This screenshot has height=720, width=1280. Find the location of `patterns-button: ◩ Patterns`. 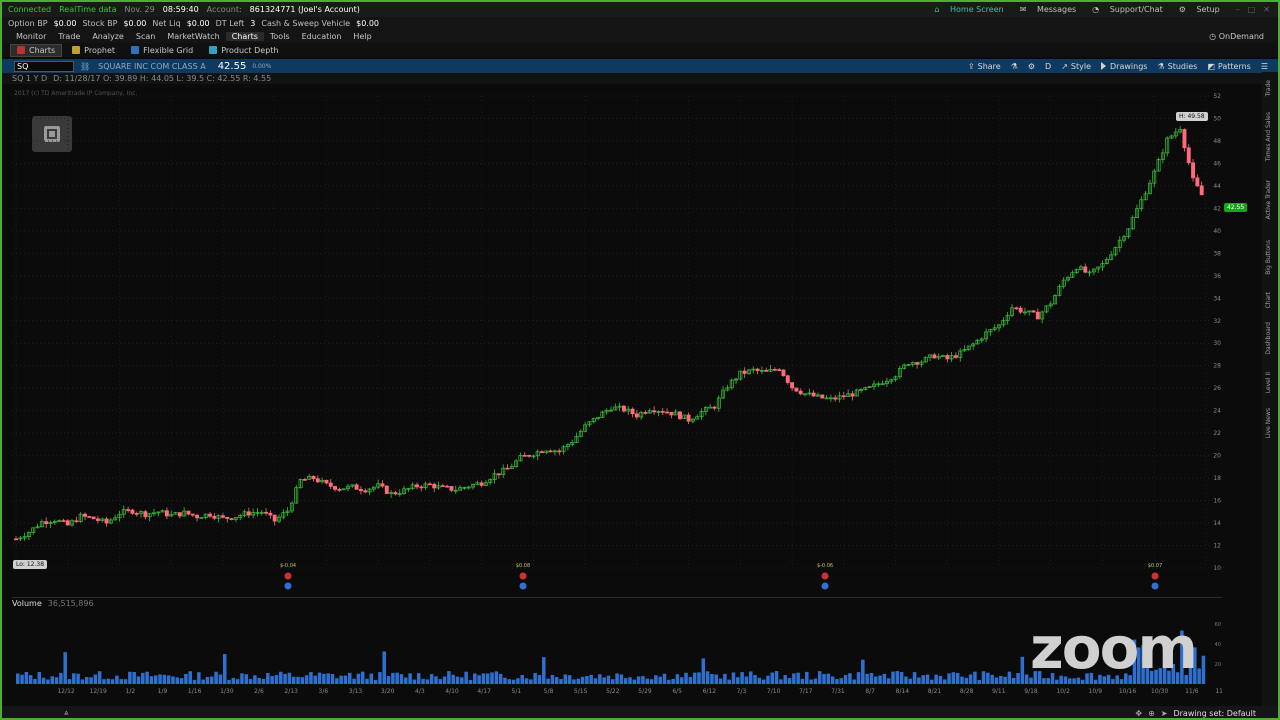

patterns-button: ◩ Patterns is located at coordinates (1229, 66).